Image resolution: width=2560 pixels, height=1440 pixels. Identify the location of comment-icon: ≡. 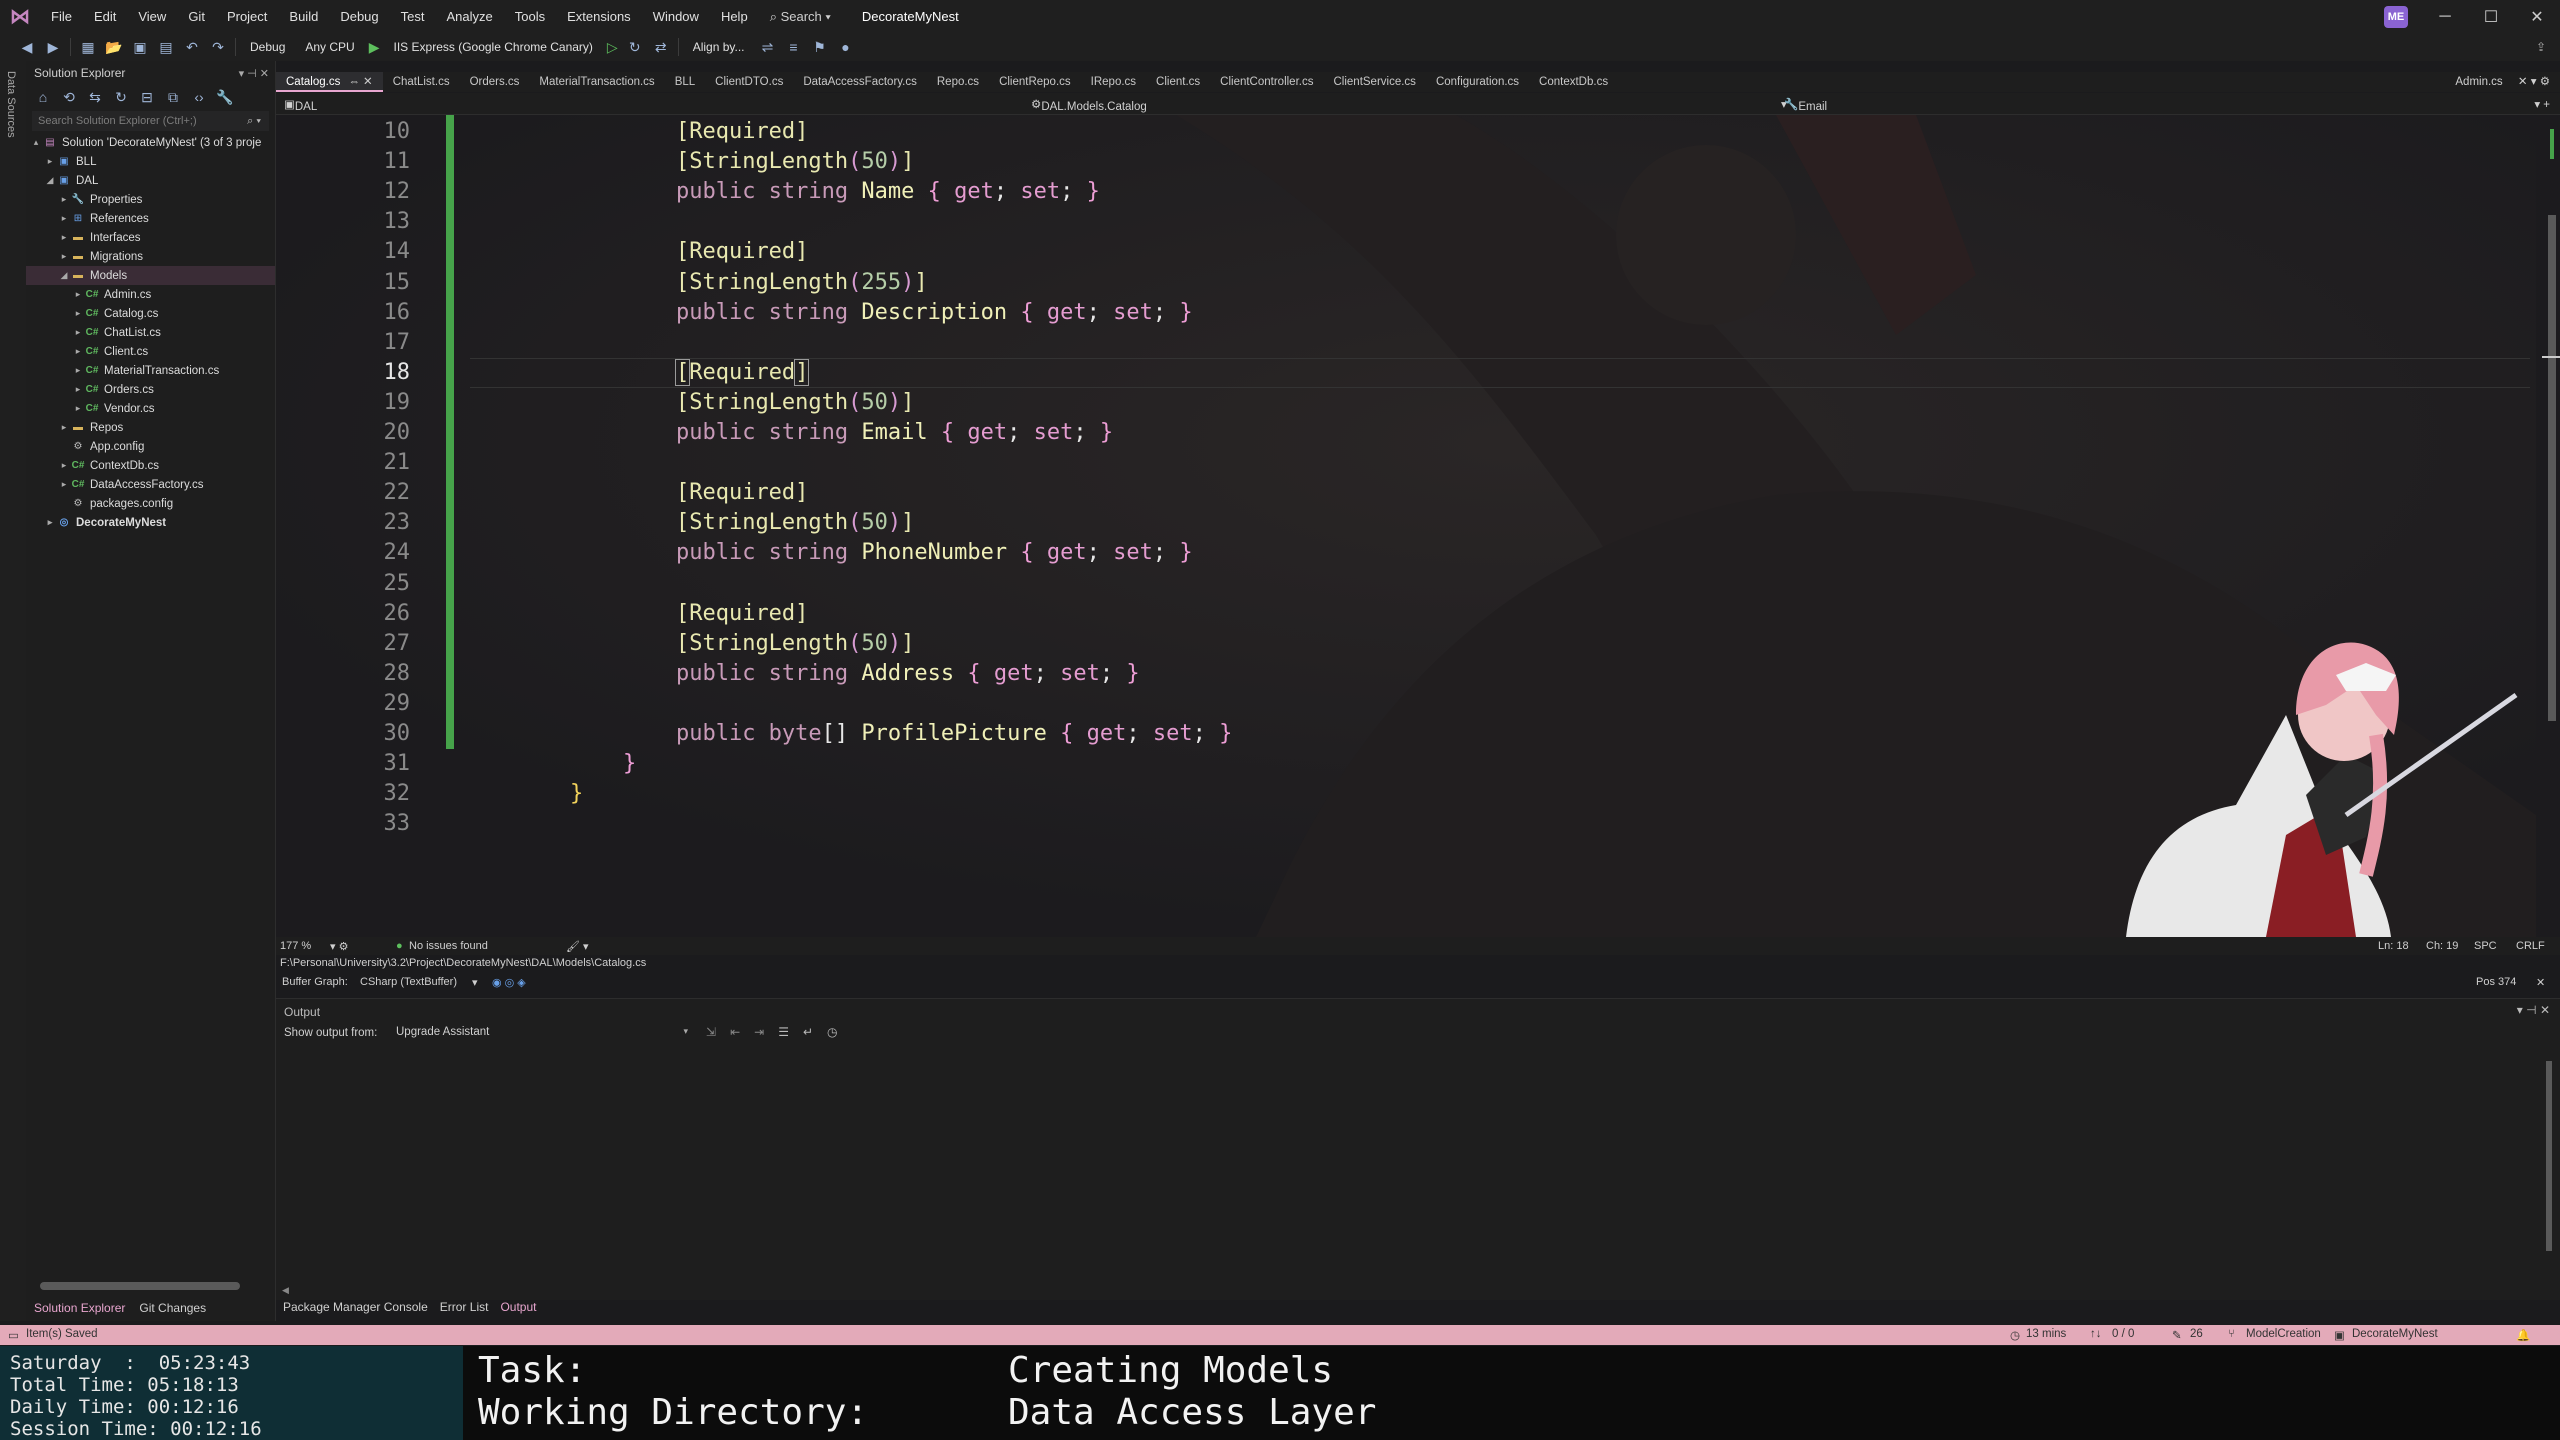
(794, 47).